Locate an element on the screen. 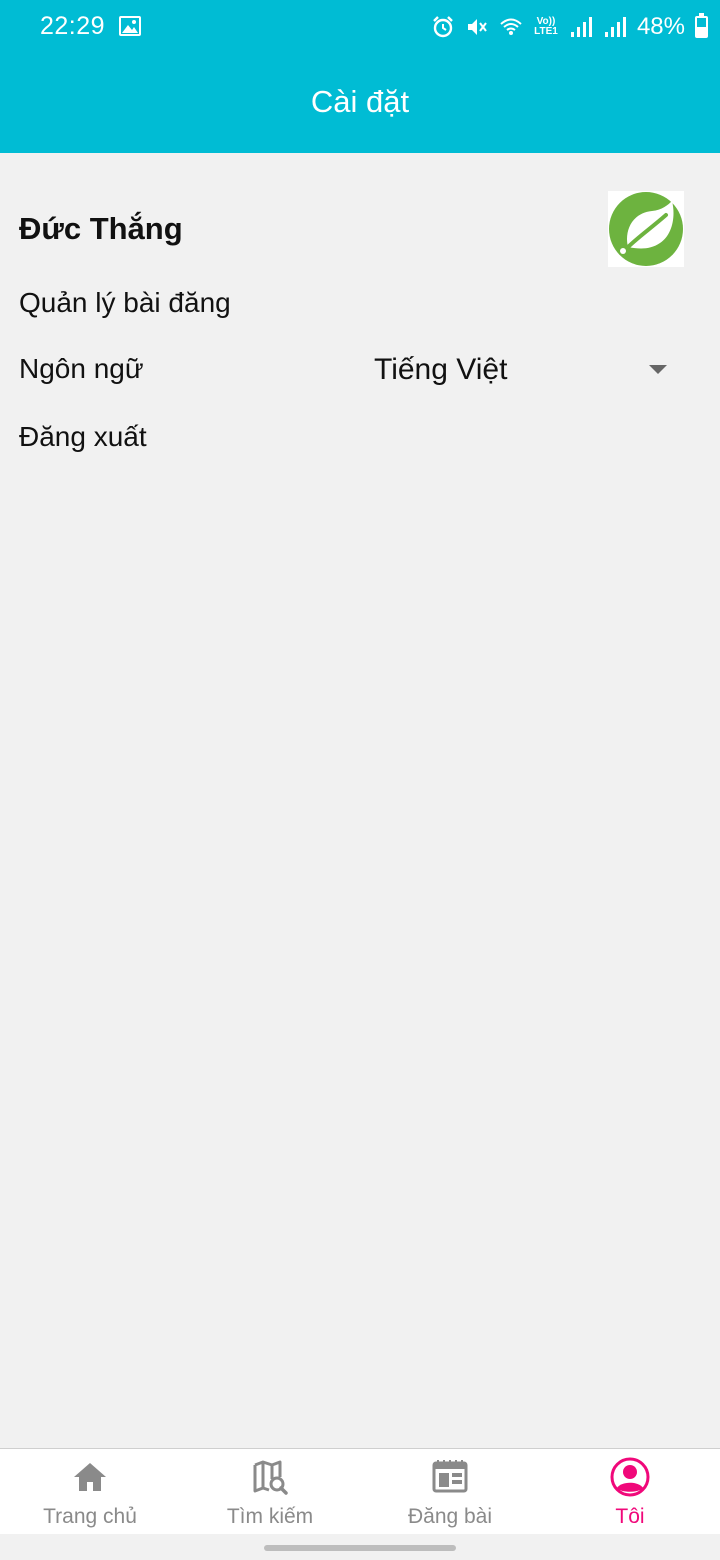 The image size is (720, 1560). nav-item-search: Tìm kiếm is located at coordinates (270, 1492).